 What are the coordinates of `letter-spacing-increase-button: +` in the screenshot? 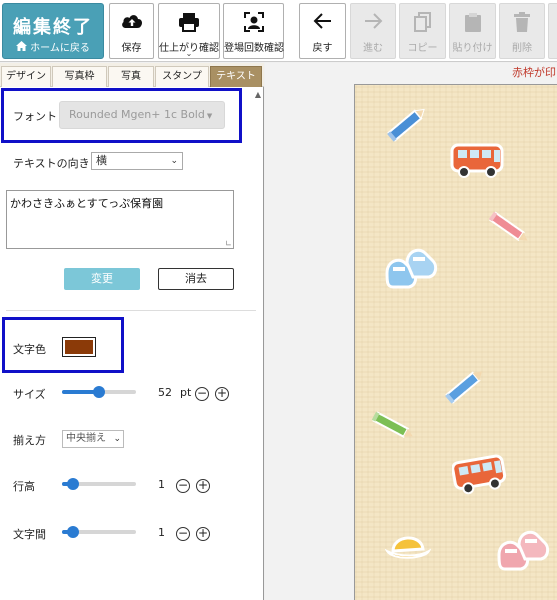 It's located at (203, 534).